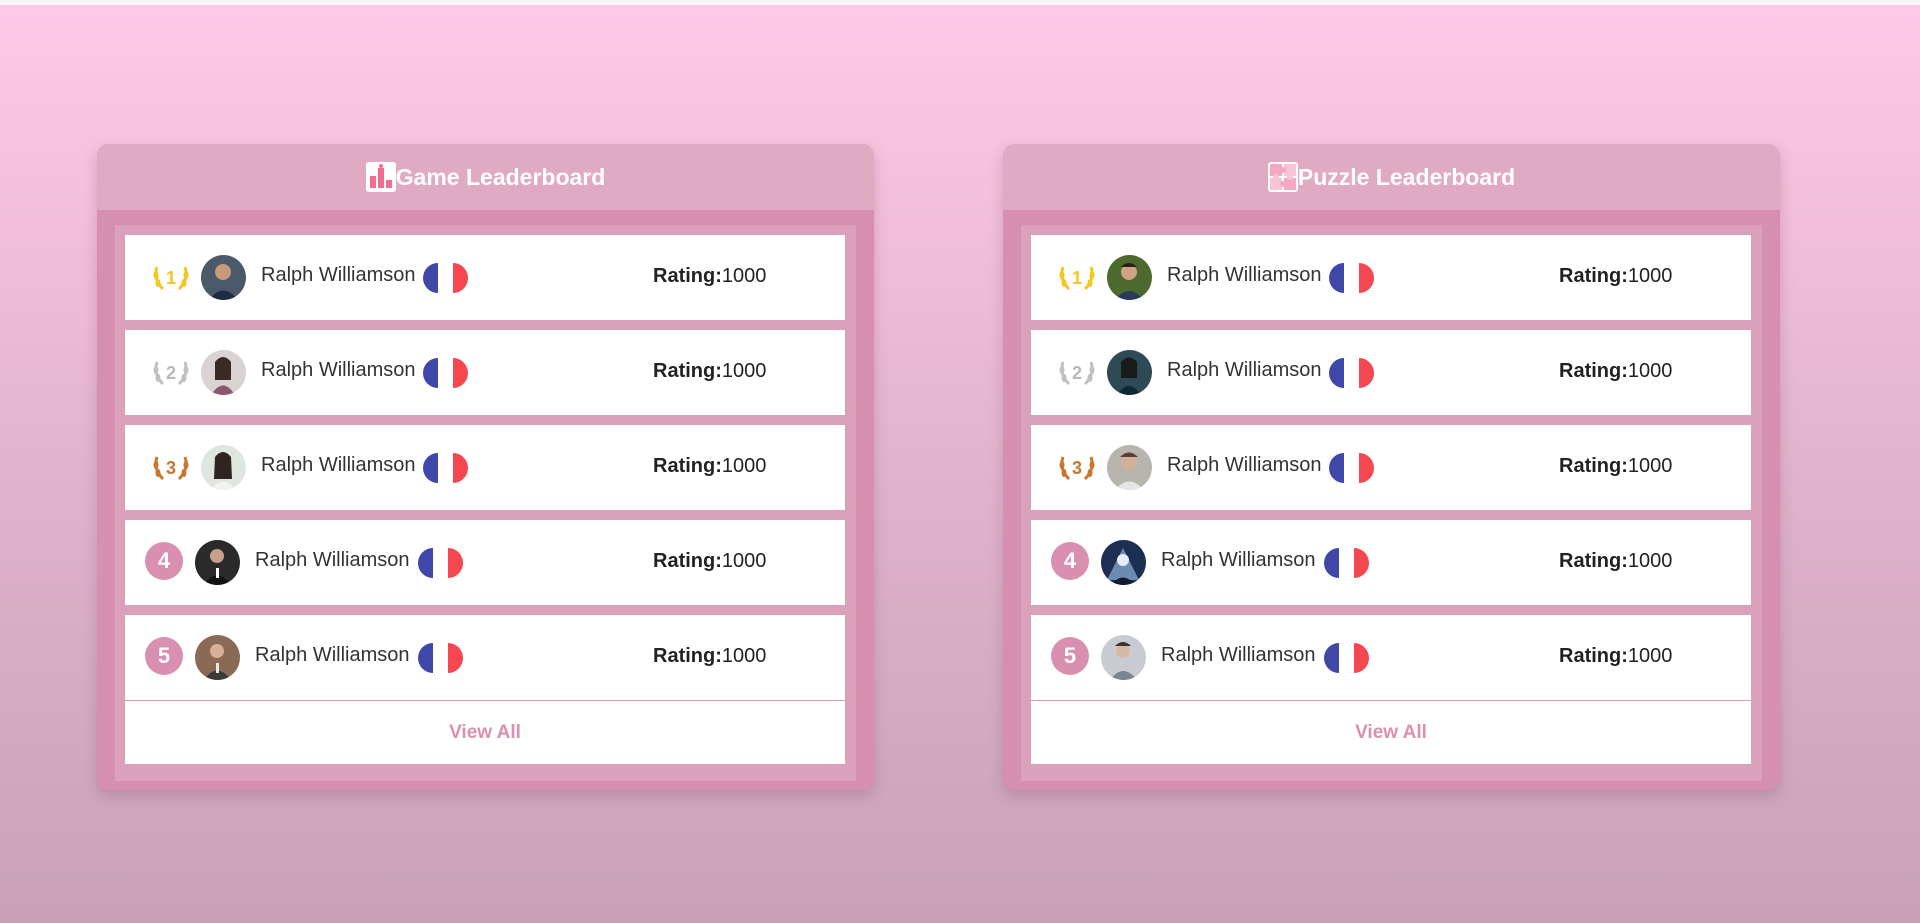 The image size is (1920, 923). Describe the element at coordinates (1406, 176) in the screenshot. I see `puzzle-leaderboard-title: Puzzle Leaderboard` at that location.